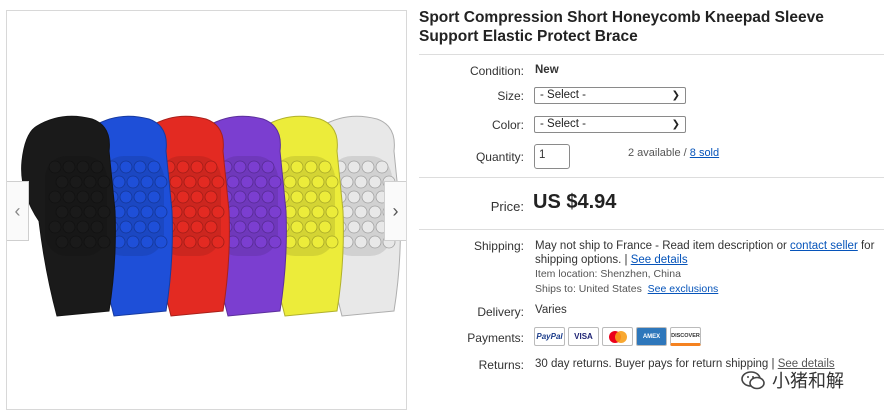 The image size is (892, 417). I want to click on chevron-right-icon: ›, so click(395, 210).